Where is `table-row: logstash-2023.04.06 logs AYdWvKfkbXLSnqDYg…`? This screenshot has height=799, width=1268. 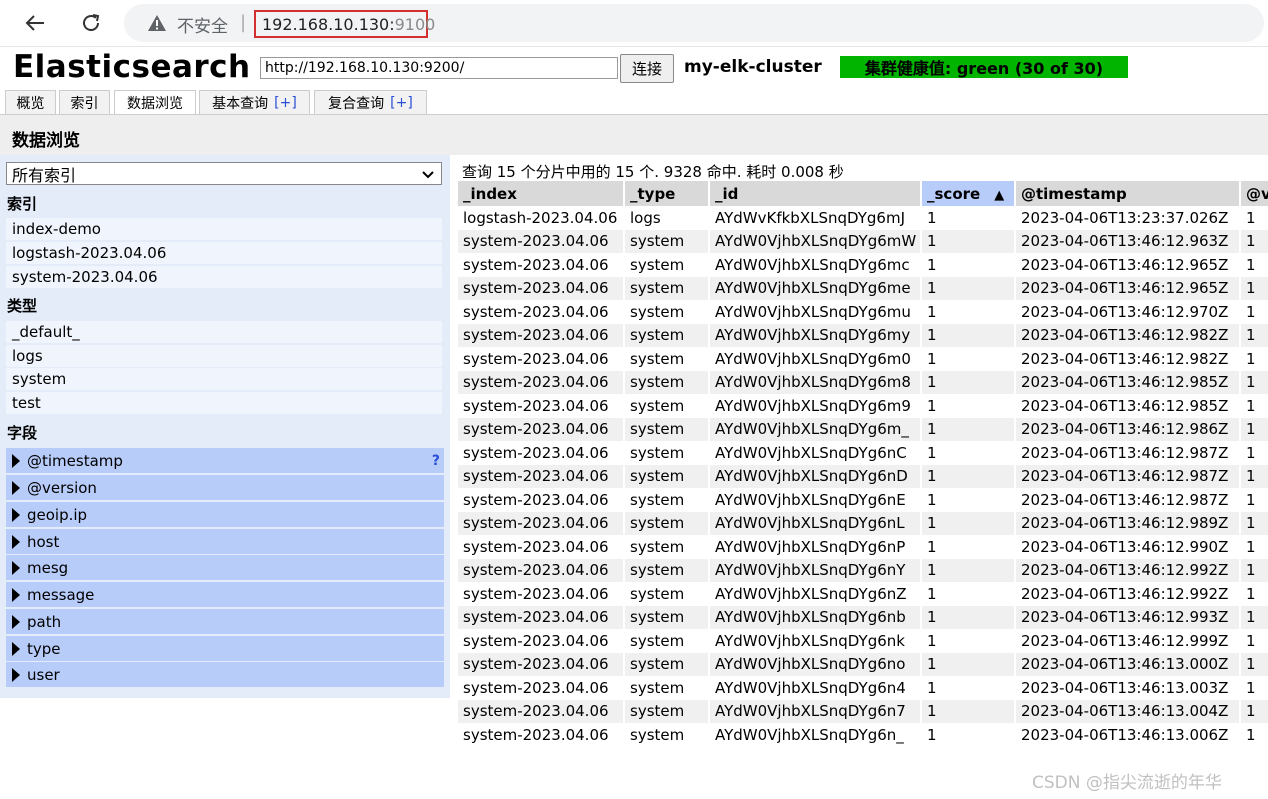
table-row: logstash-2023.04.06 logs AYdWvKfkbXLSnqDYg… is located at coordinates (862, 218).